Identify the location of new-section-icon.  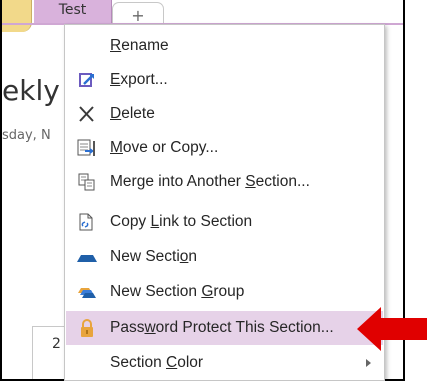
(87, 257).